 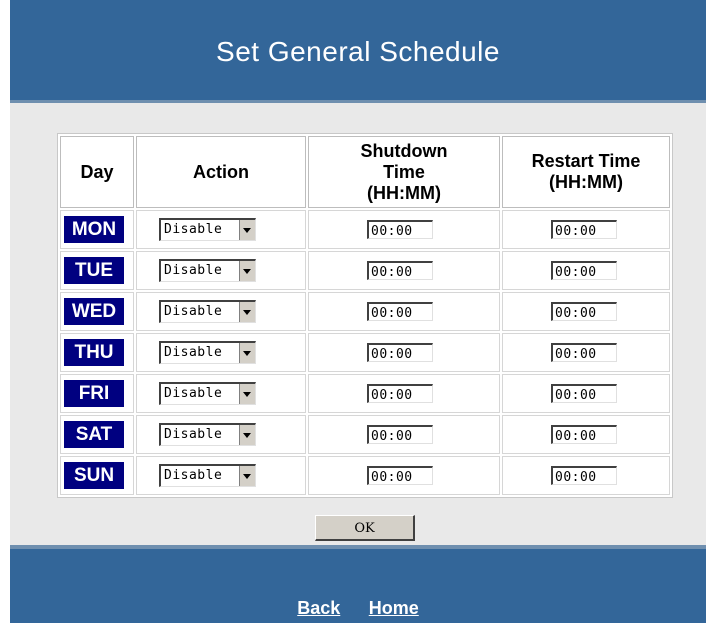 What do you see at coordinates (94, 352) in the screenshot?
I see `day-label-thu: THU` at bounding box center [94, 352].